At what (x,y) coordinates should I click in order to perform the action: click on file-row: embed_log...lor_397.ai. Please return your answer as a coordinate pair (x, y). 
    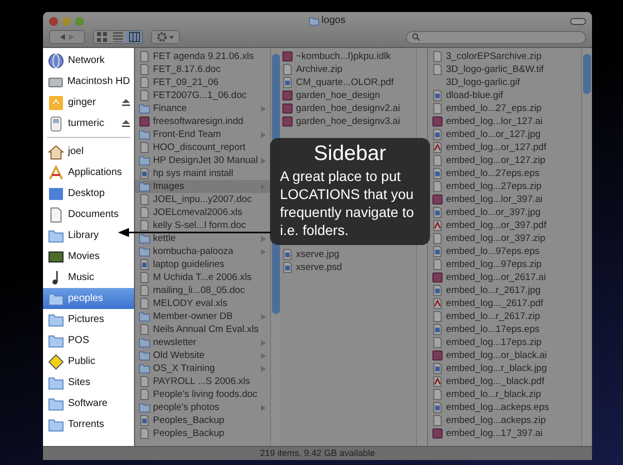
    Looking at the image, I should click on (504, 199).